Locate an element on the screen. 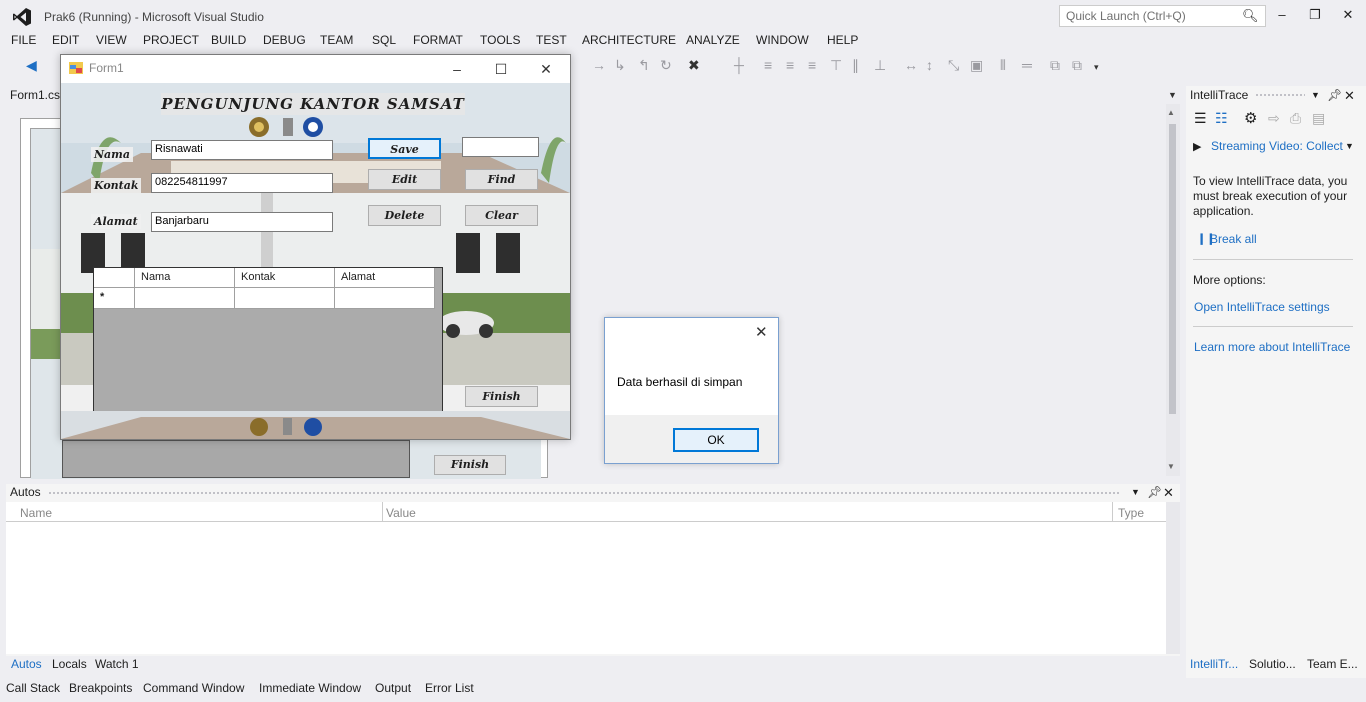 The width and height of the screenshot is (1366, 702). form1-close-button: ✕ is located at coordinates (546, 69).